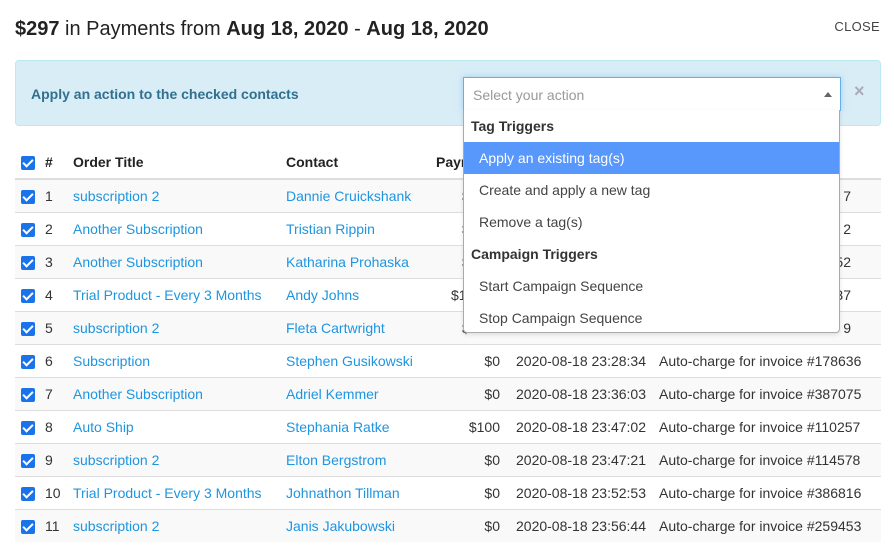  Describe the element at coordinates (332, 394) in the screenshot. I see `contact-link: Adriel Kemmer` at that location.